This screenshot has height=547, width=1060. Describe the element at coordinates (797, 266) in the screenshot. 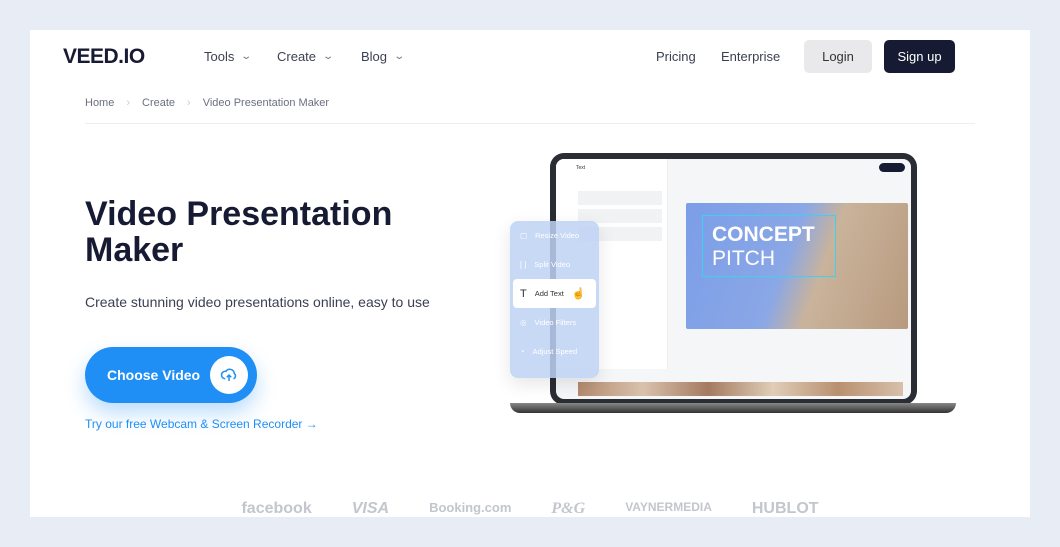

I see `video-preview: CONCEPT PITCH` at that location.